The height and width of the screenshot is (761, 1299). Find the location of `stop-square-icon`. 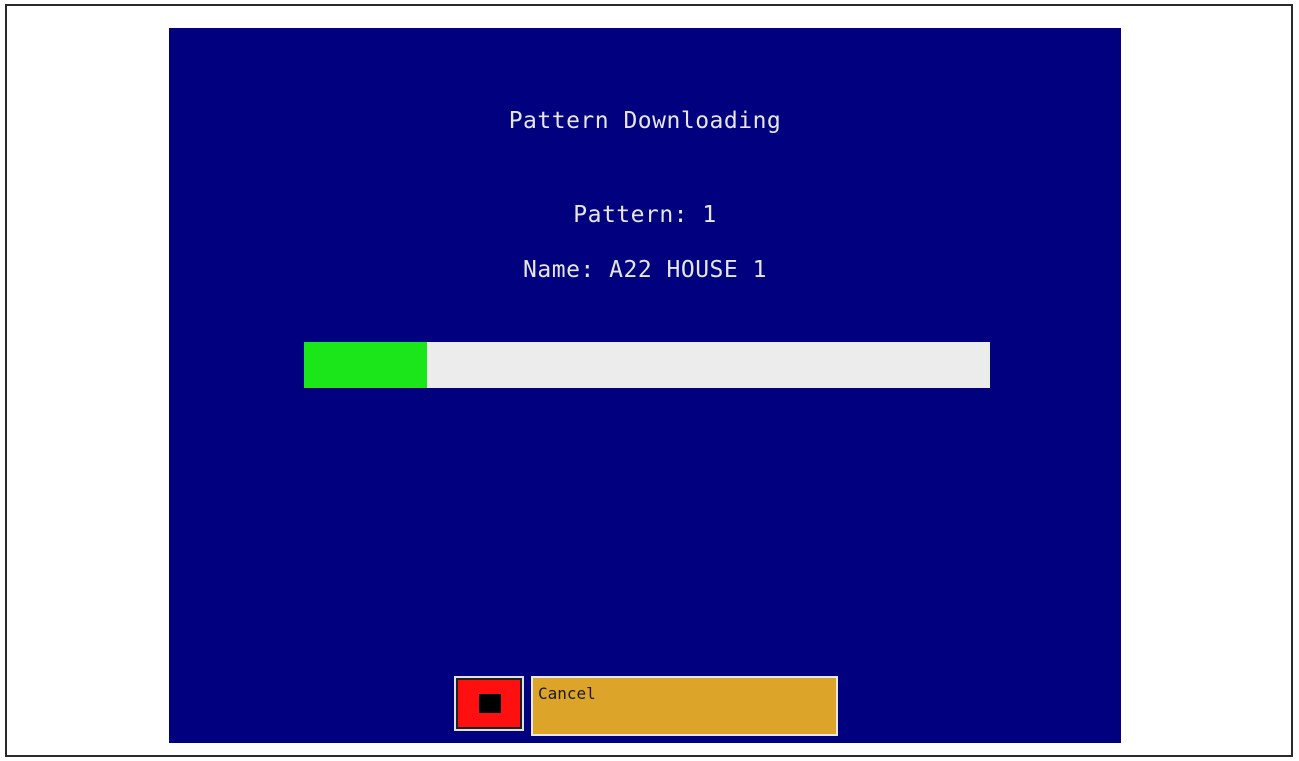

stop-square-icon is located at coordinates (490, 703).